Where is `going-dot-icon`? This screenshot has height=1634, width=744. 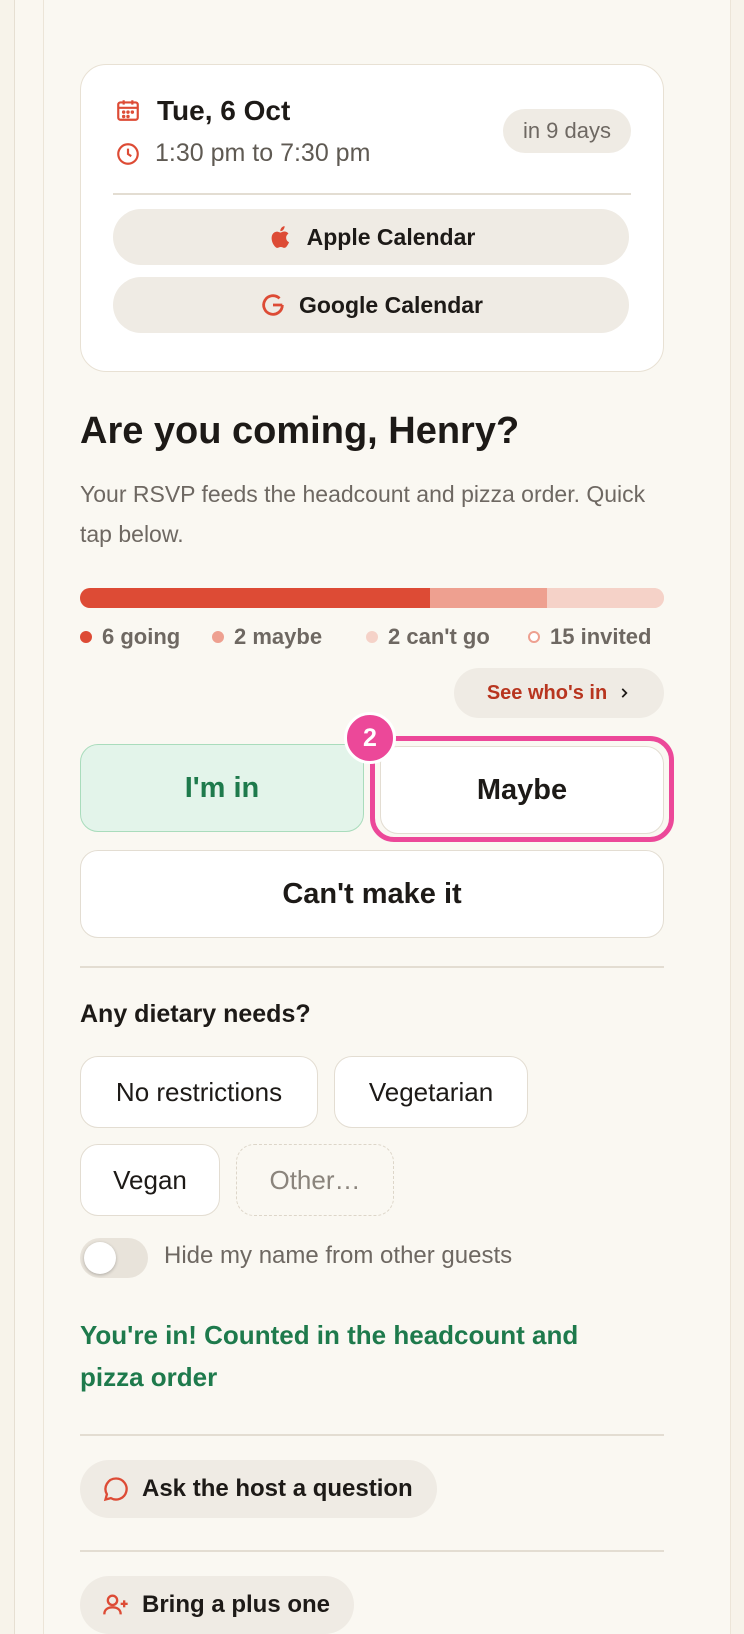
going-dot-icon is located at coordinates (86, 637).